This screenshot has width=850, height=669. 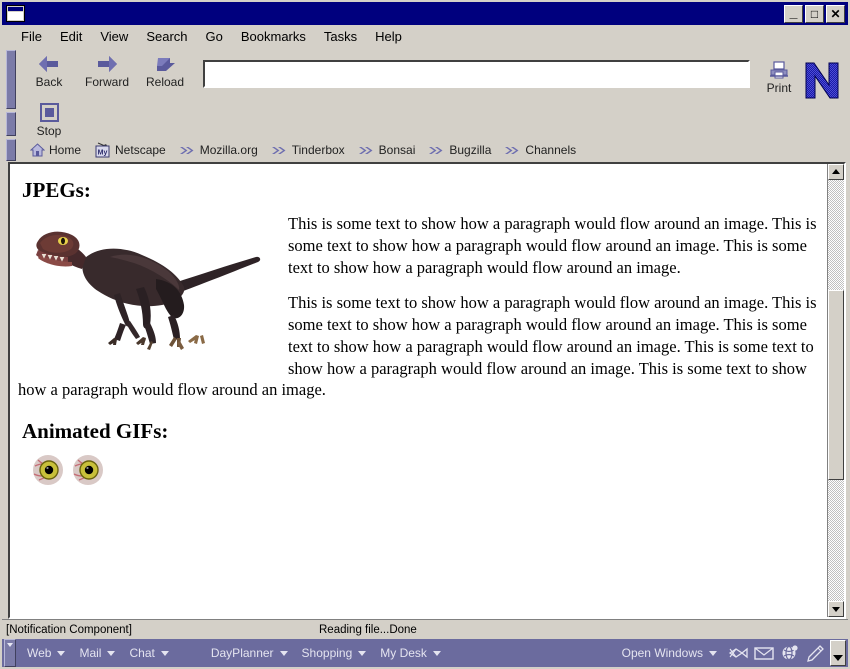 I want to click on menu-go: Go, so click(x=214, y=36).